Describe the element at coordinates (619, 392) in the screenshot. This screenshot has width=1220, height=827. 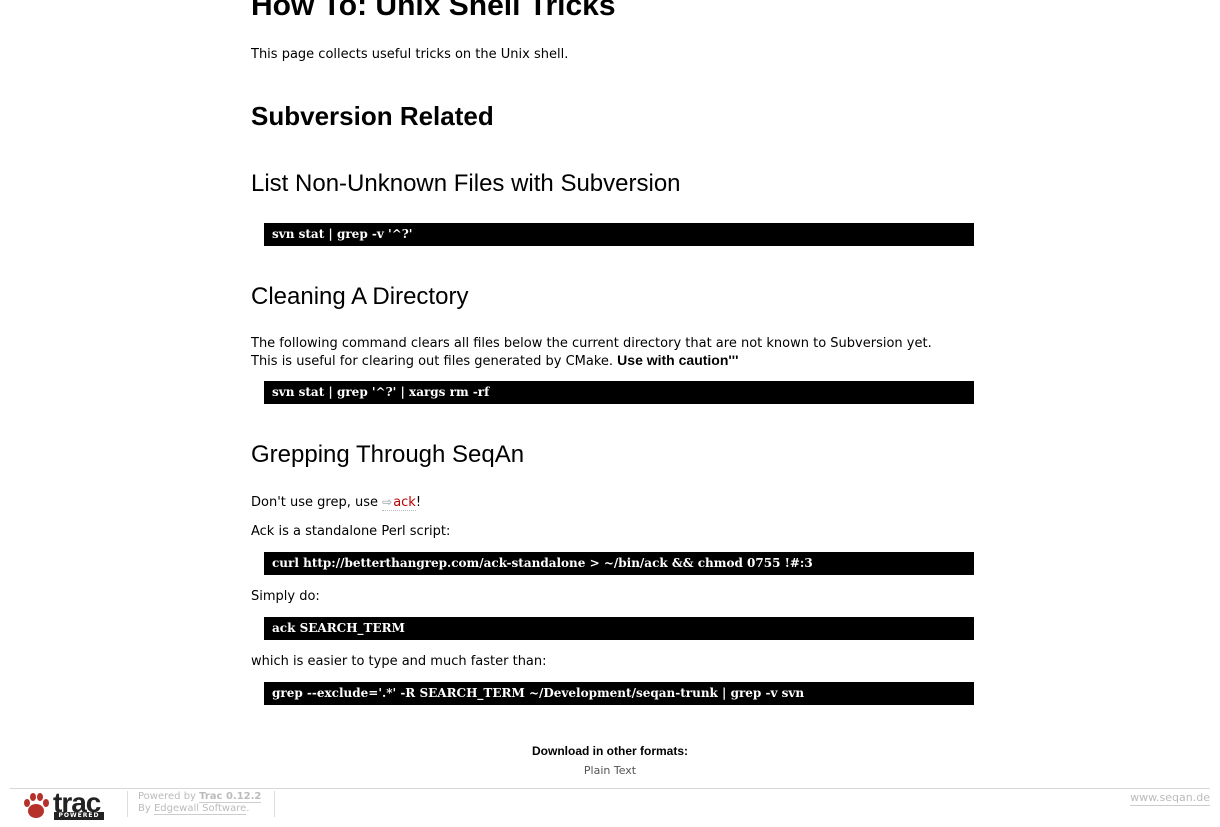
I see `code-block-cleaning: svn stat | grep '^?' | xargs rm -rf` at that location.